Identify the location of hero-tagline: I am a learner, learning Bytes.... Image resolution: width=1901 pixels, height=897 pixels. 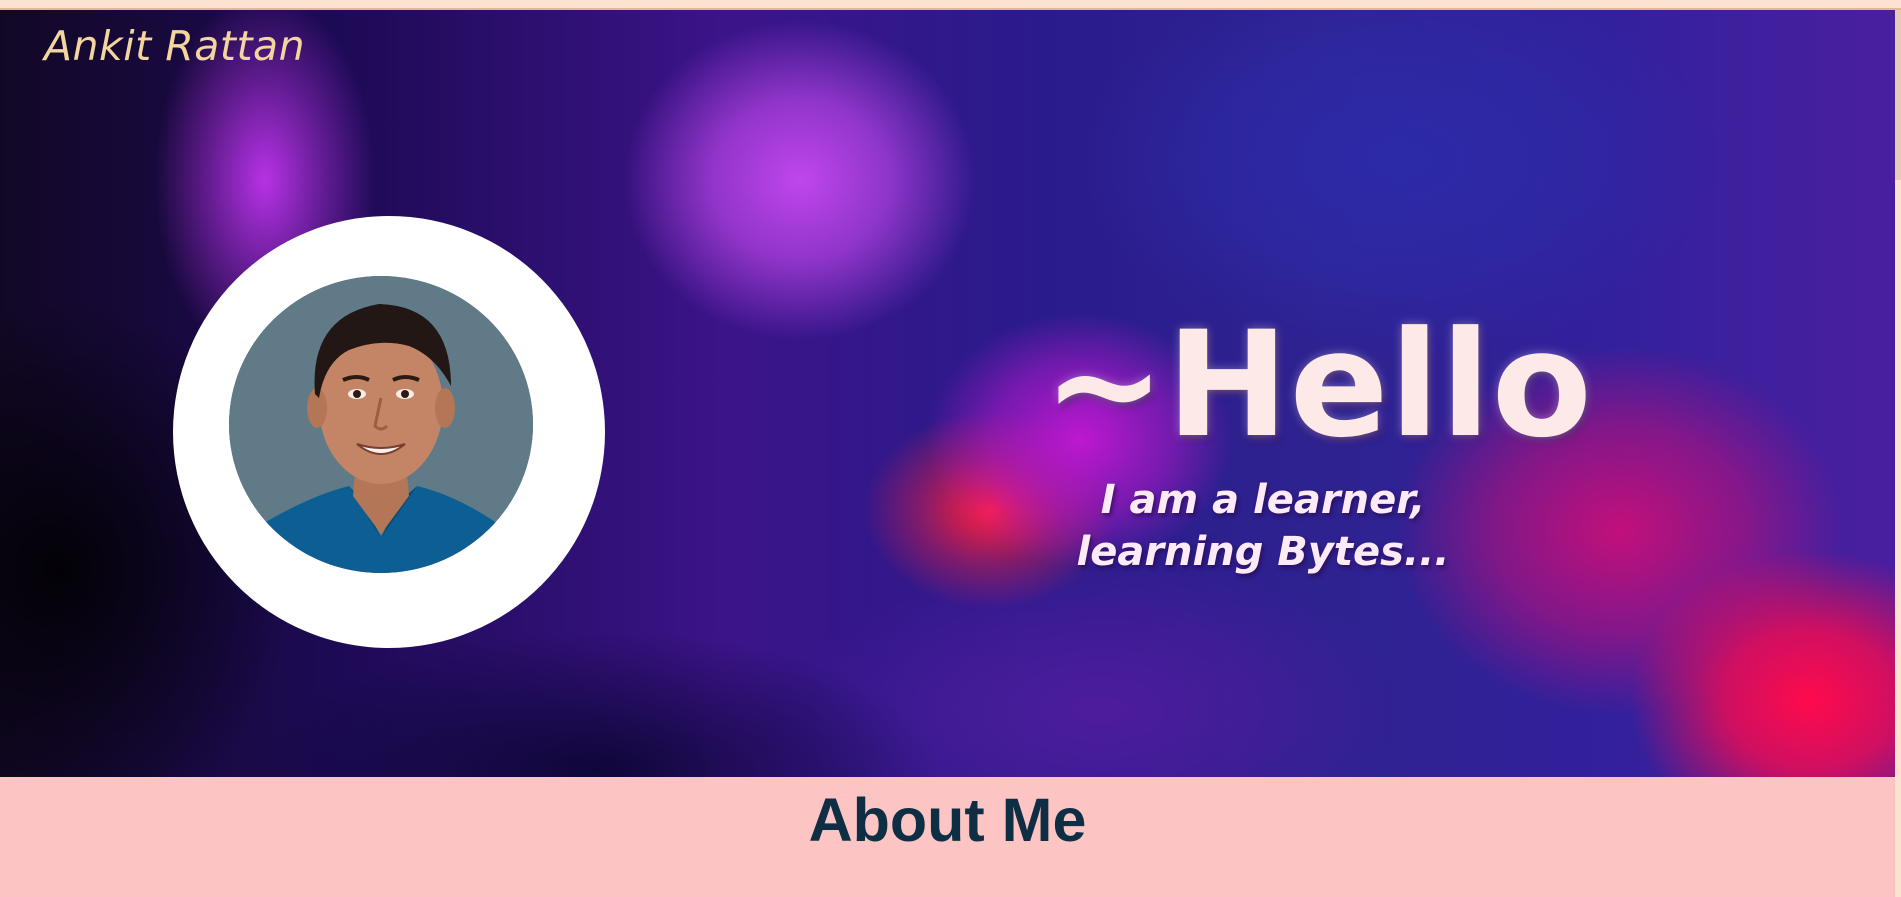
(1263, 526).